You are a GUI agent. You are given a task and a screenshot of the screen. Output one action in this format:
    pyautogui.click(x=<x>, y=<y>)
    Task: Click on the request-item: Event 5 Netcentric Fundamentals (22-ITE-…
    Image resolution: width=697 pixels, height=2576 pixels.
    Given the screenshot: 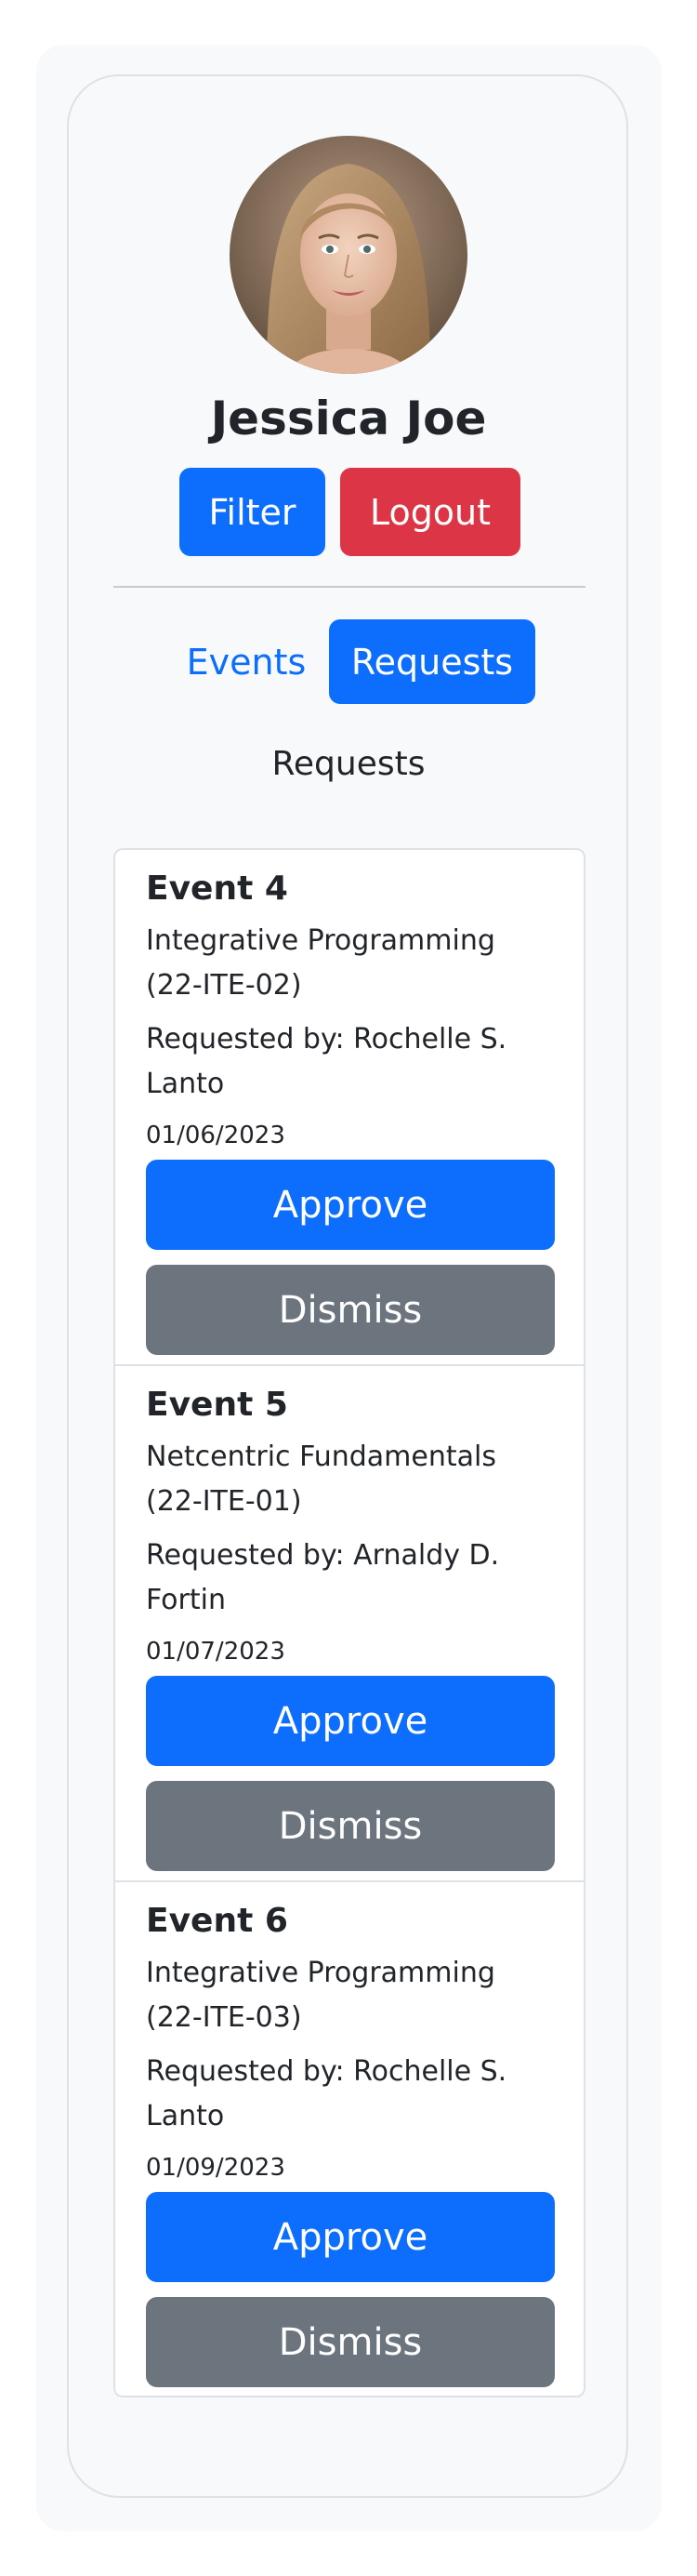 What is the action you would take?
    pyautogui.click(x=349, y=1624)
    